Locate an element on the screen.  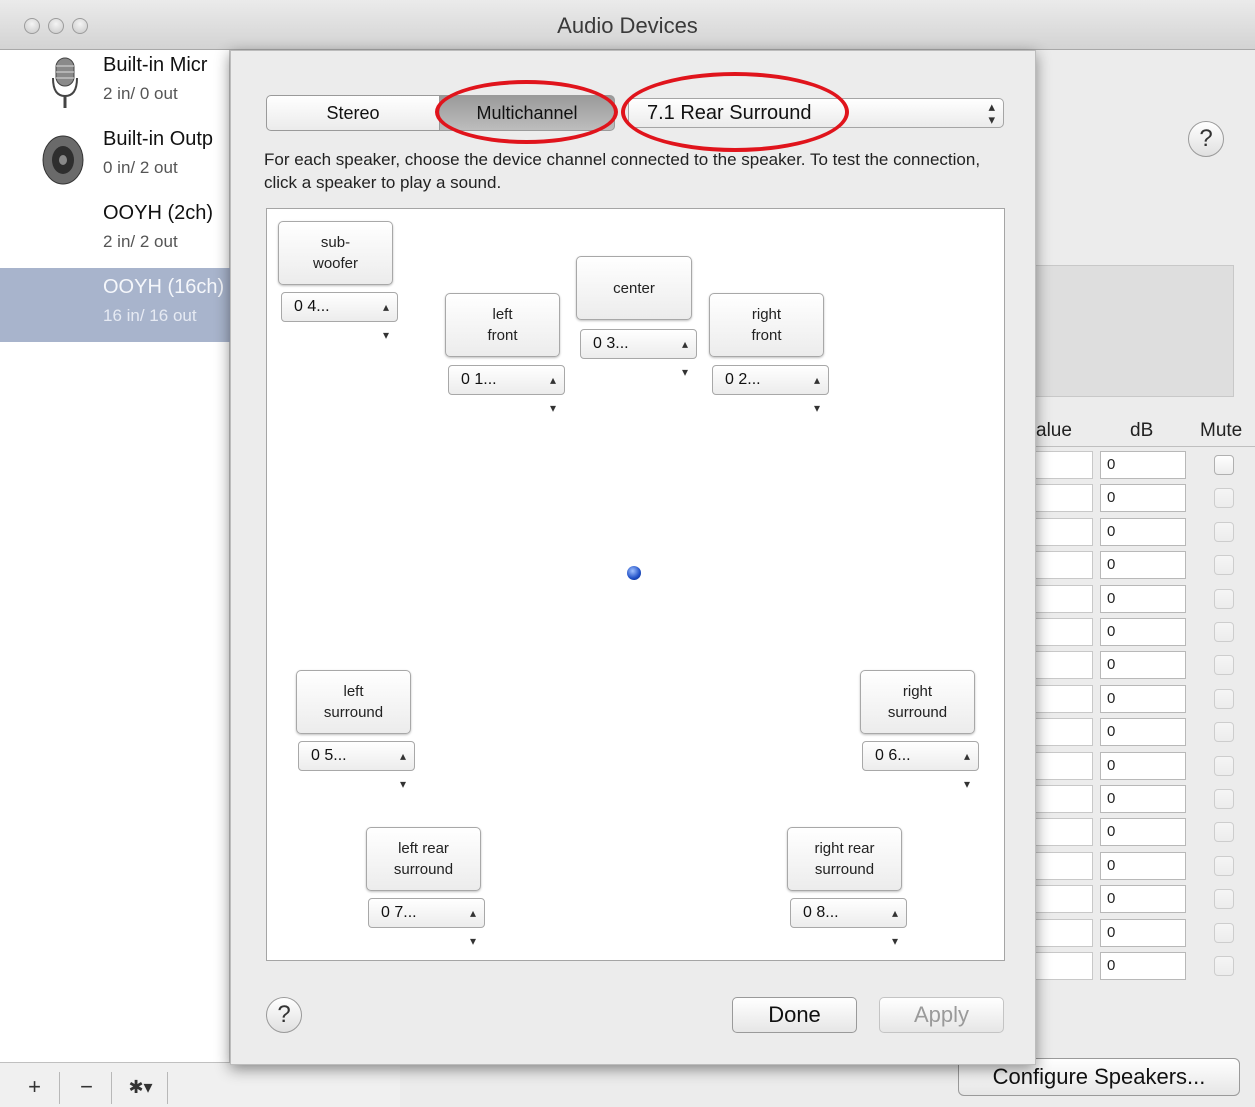
subwoofer-channel-select: 0 4... ▴ ▾ is located at coordinates (339, 317).